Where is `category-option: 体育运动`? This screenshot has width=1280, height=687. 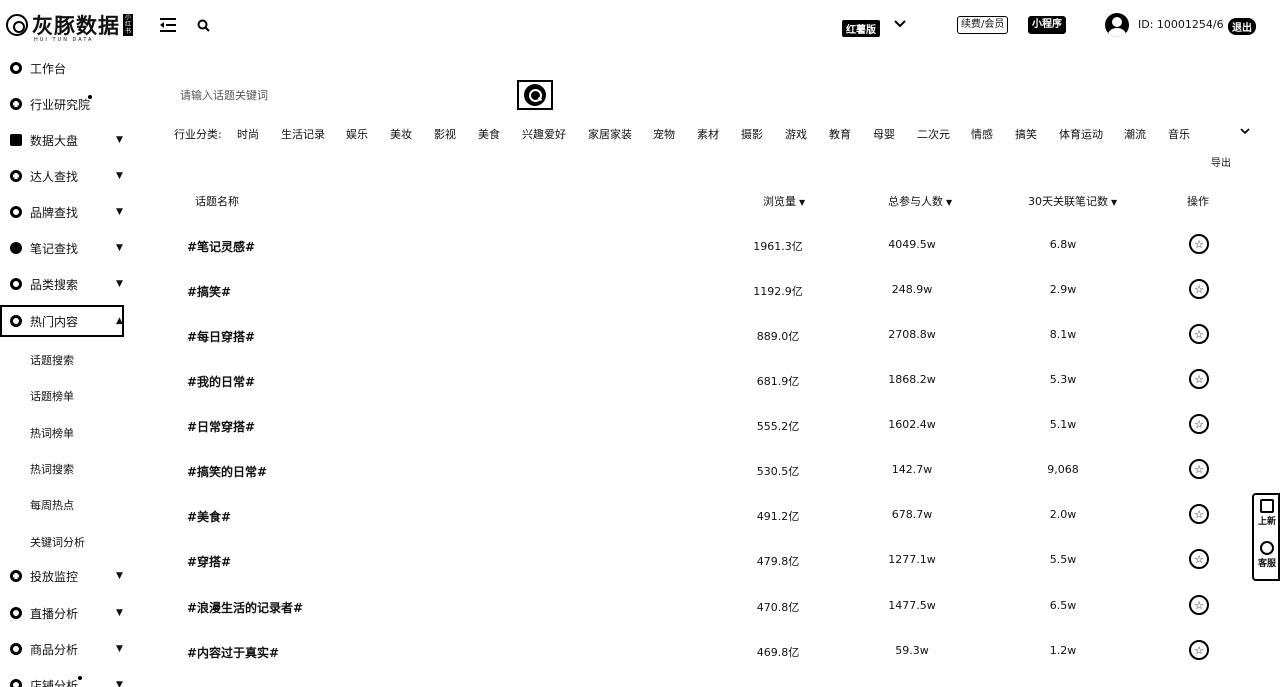
category-option: 体育运动 is located at coordinates (1081, 134).